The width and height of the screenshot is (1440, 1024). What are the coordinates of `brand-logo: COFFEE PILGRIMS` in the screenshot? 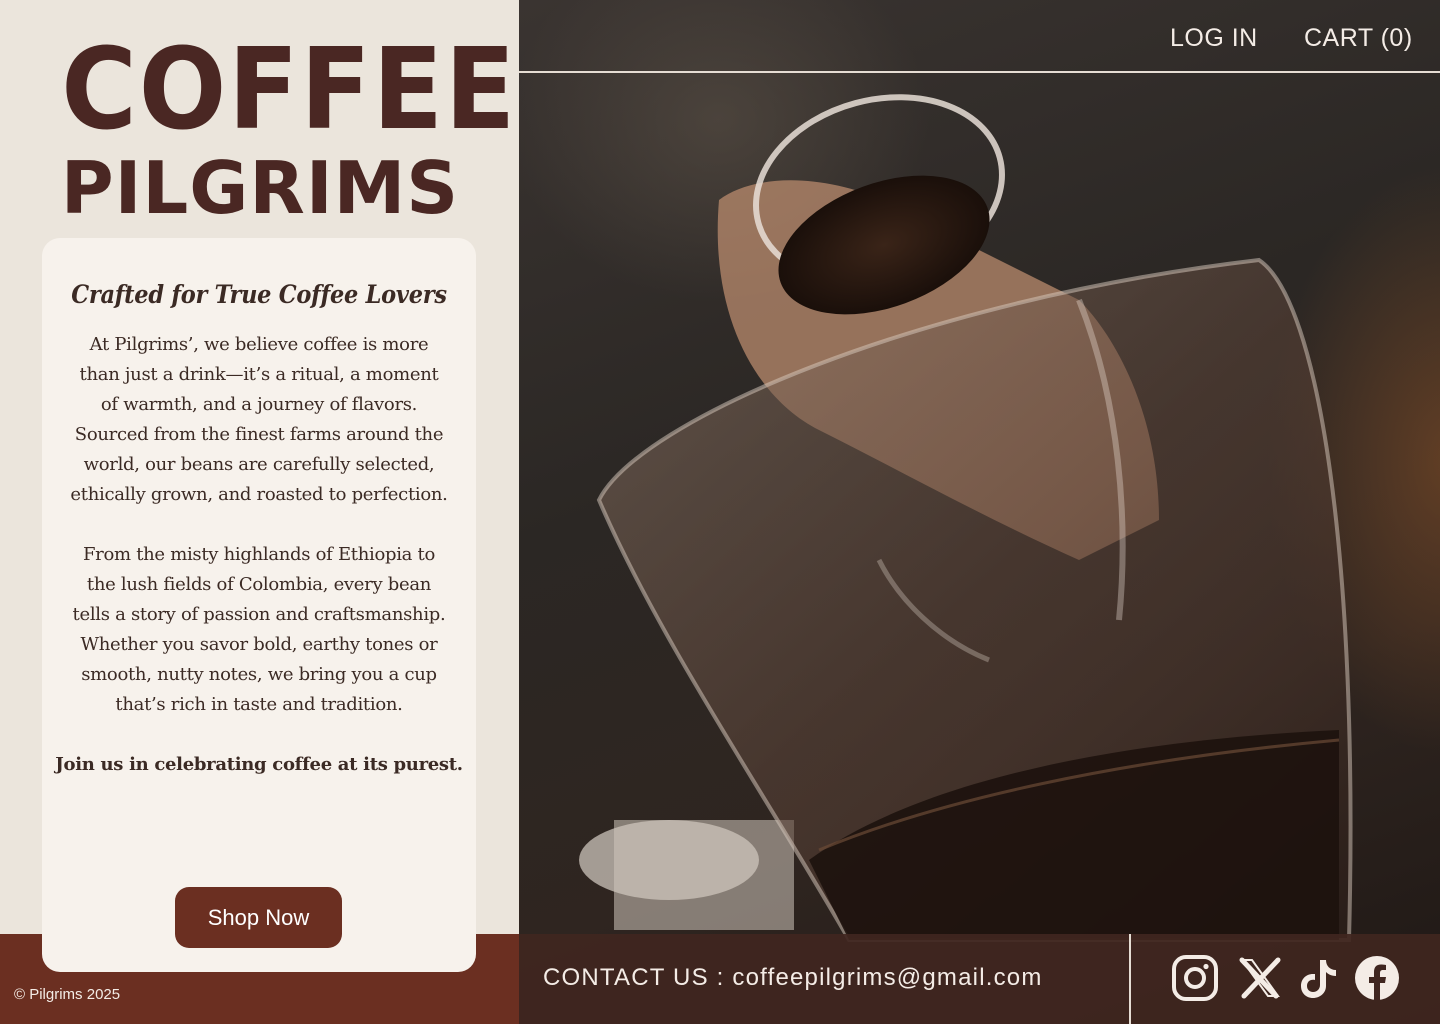 It's located at (281, 127).